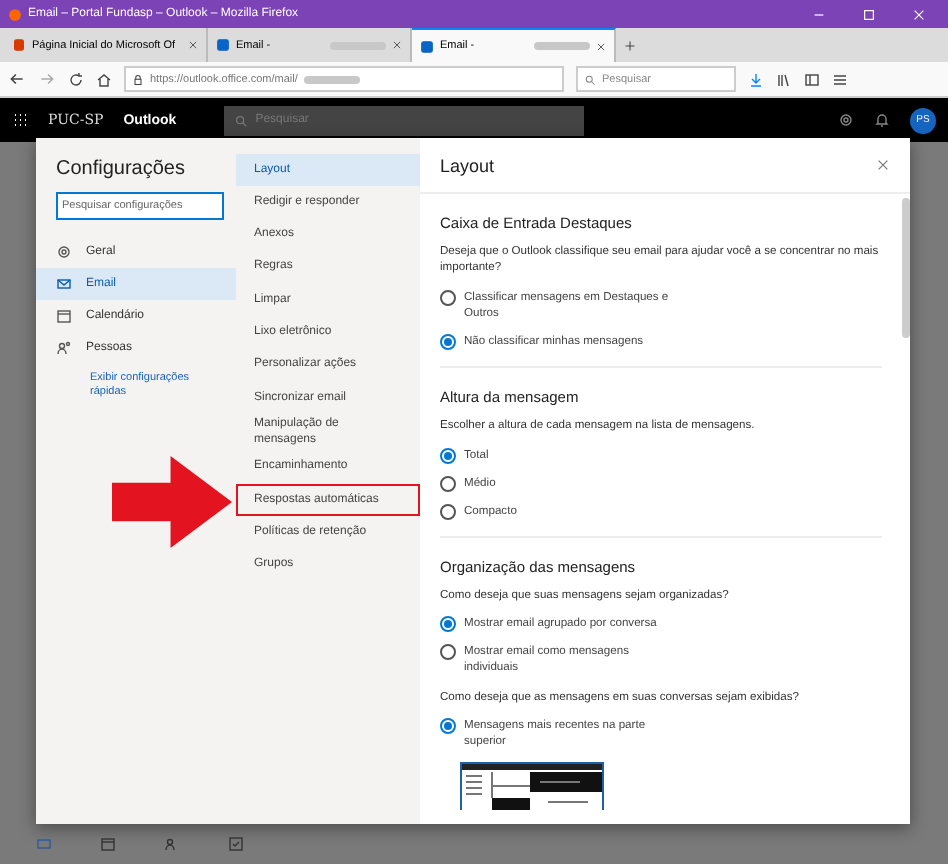 This screenshot has width=948, height=864. Describe the element at coordinates (64, 252) in the screenshot. I see `gear-icon` at that location.